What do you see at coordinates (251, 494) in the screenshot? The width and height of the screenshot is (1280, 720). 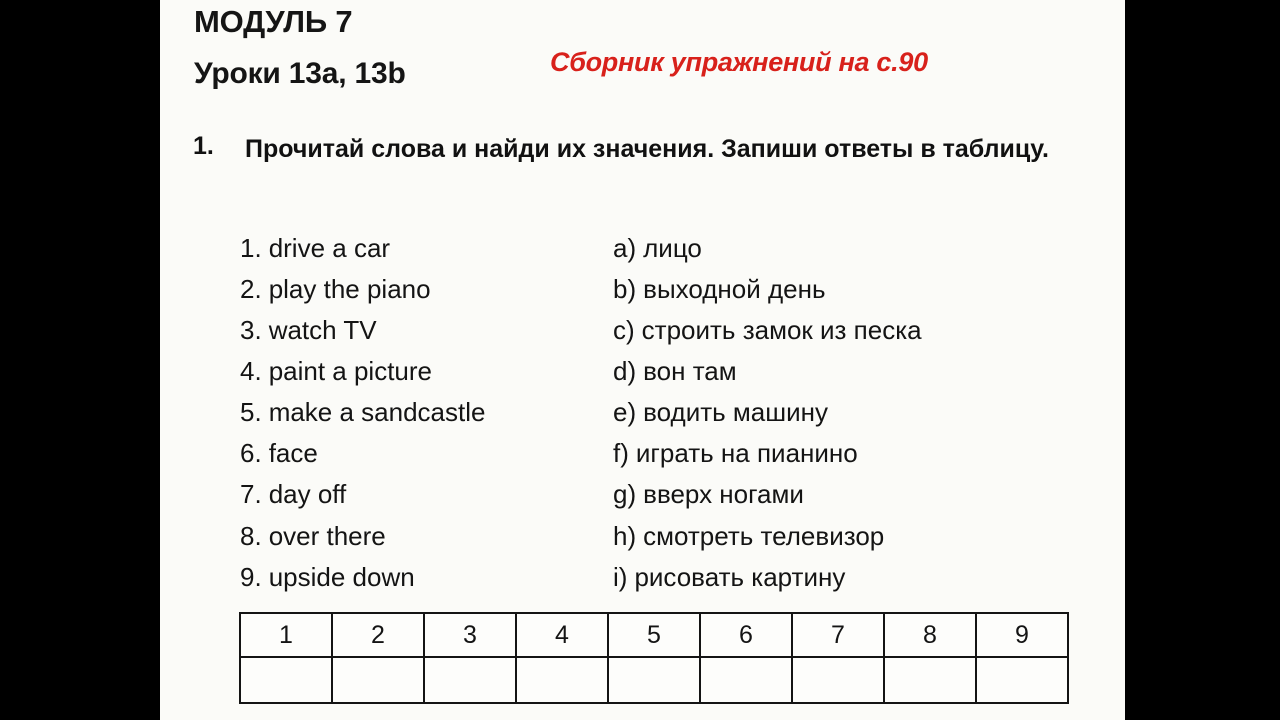 I see `english-phrase-marker: 7.` at bounding box center [251, 494].